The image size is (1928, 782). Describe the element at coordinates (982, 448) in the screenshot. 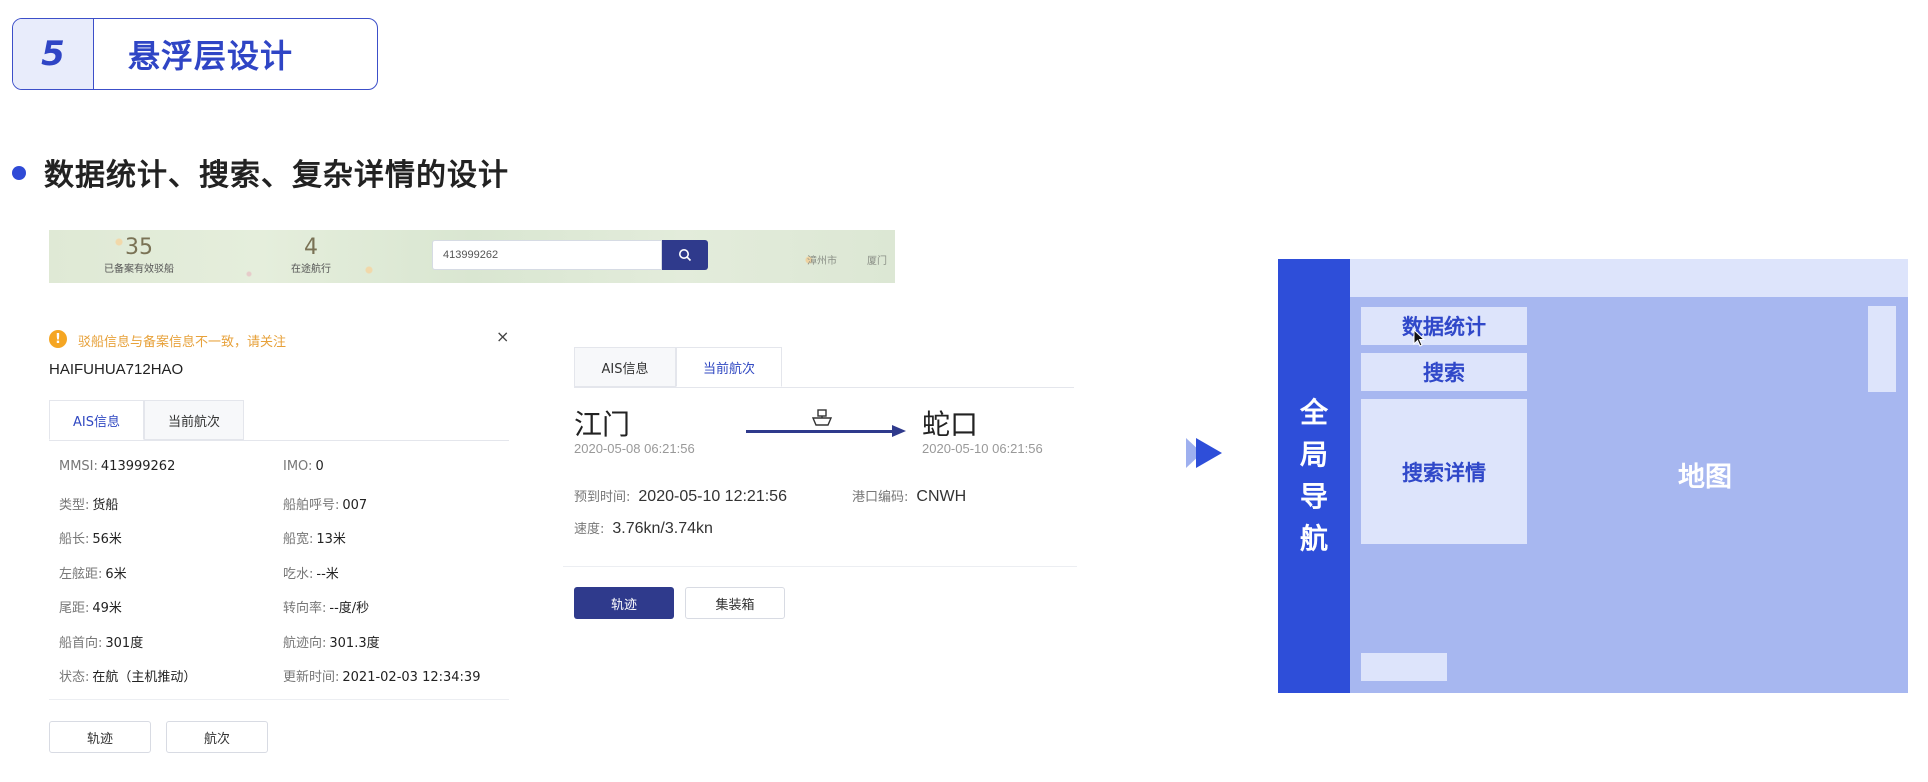

I see `arrival-time: 2020-05-10 06:21:56` at that location.